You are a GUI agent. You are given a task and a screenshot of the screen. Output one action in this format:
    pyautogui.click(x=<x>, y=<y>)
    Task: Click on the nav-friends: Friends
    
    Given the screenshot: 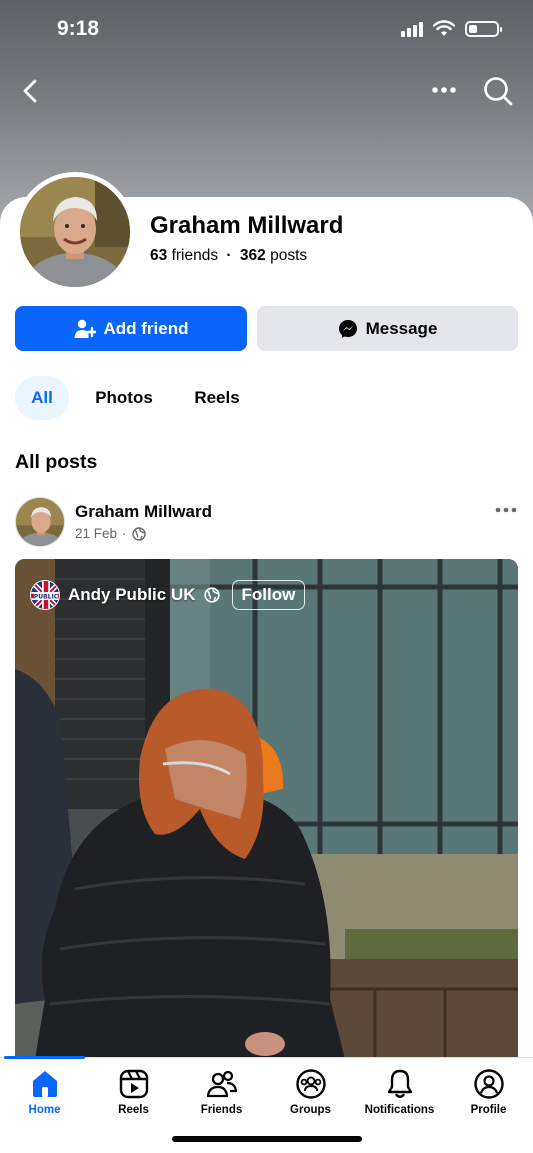 What is the action you would take?
    pyautogui.click(x=221, y=1092)
    